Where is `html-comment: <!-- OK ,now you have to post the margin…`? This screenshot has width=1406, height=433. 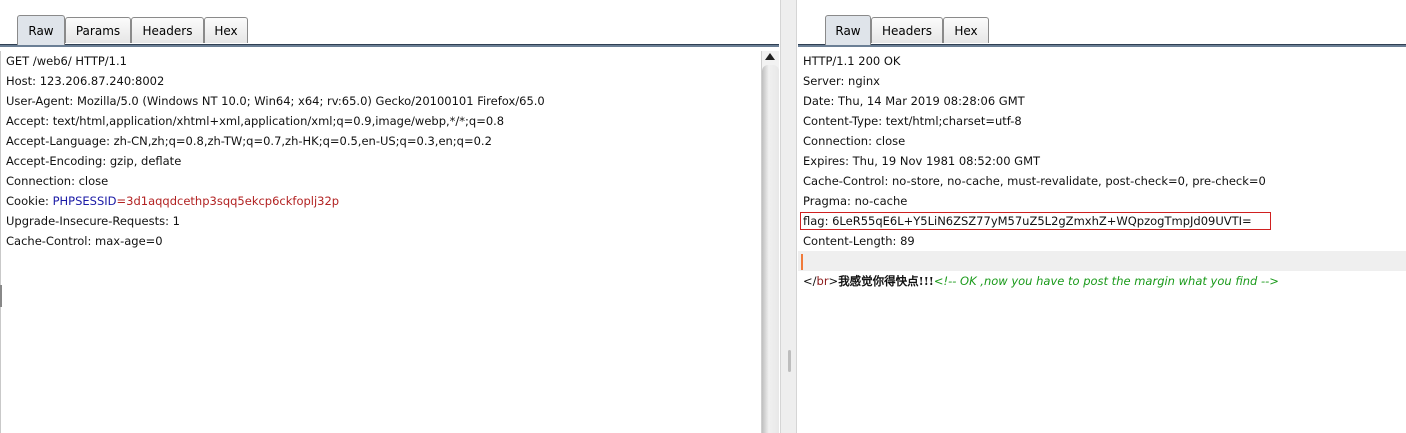 html-comment: <!-- OK ,now you have to post the margin… is located at coordinates (1106, 281).